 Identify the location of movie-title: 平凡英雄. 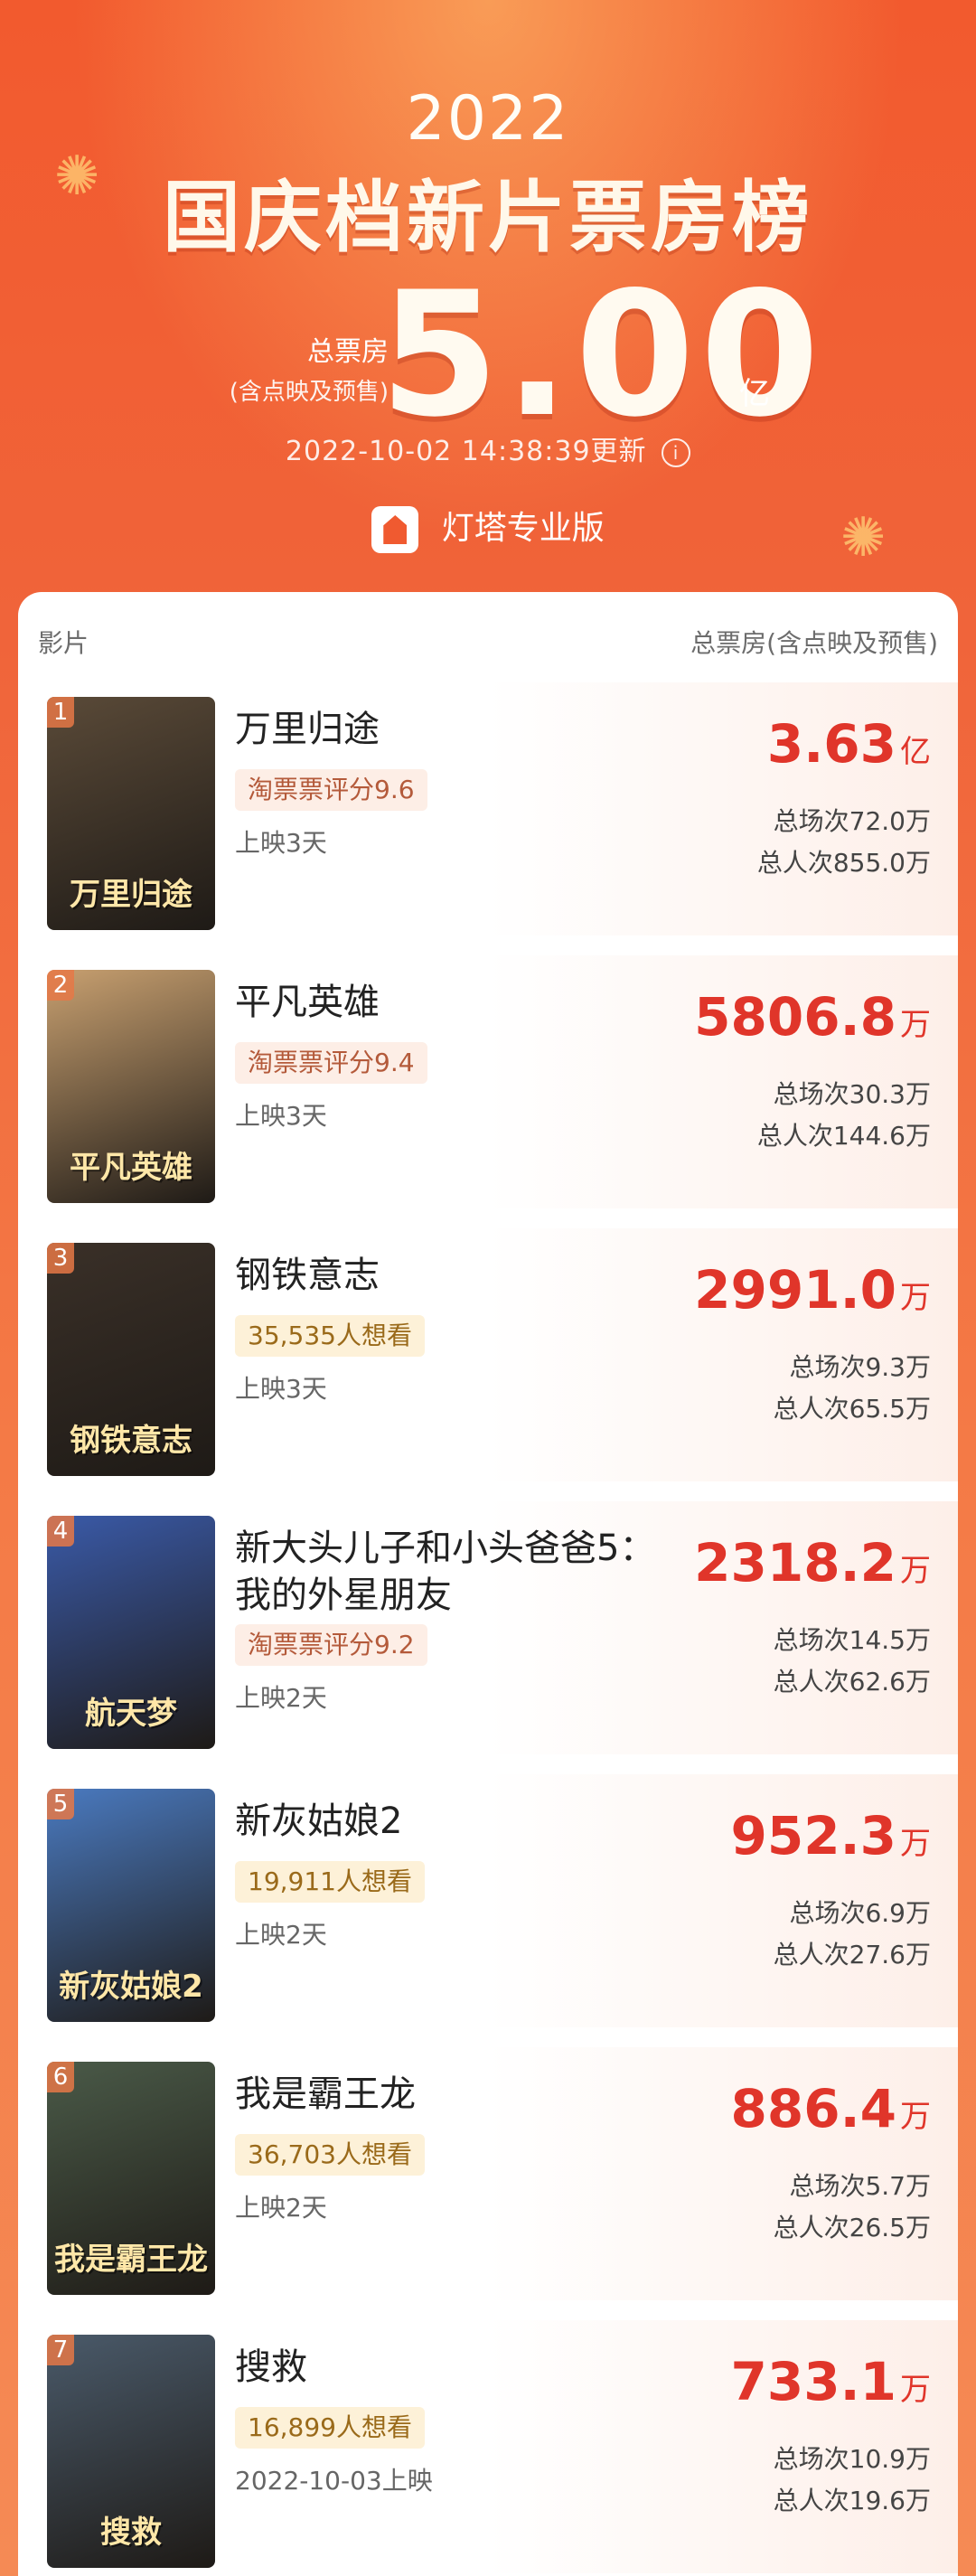
(447, 1003).